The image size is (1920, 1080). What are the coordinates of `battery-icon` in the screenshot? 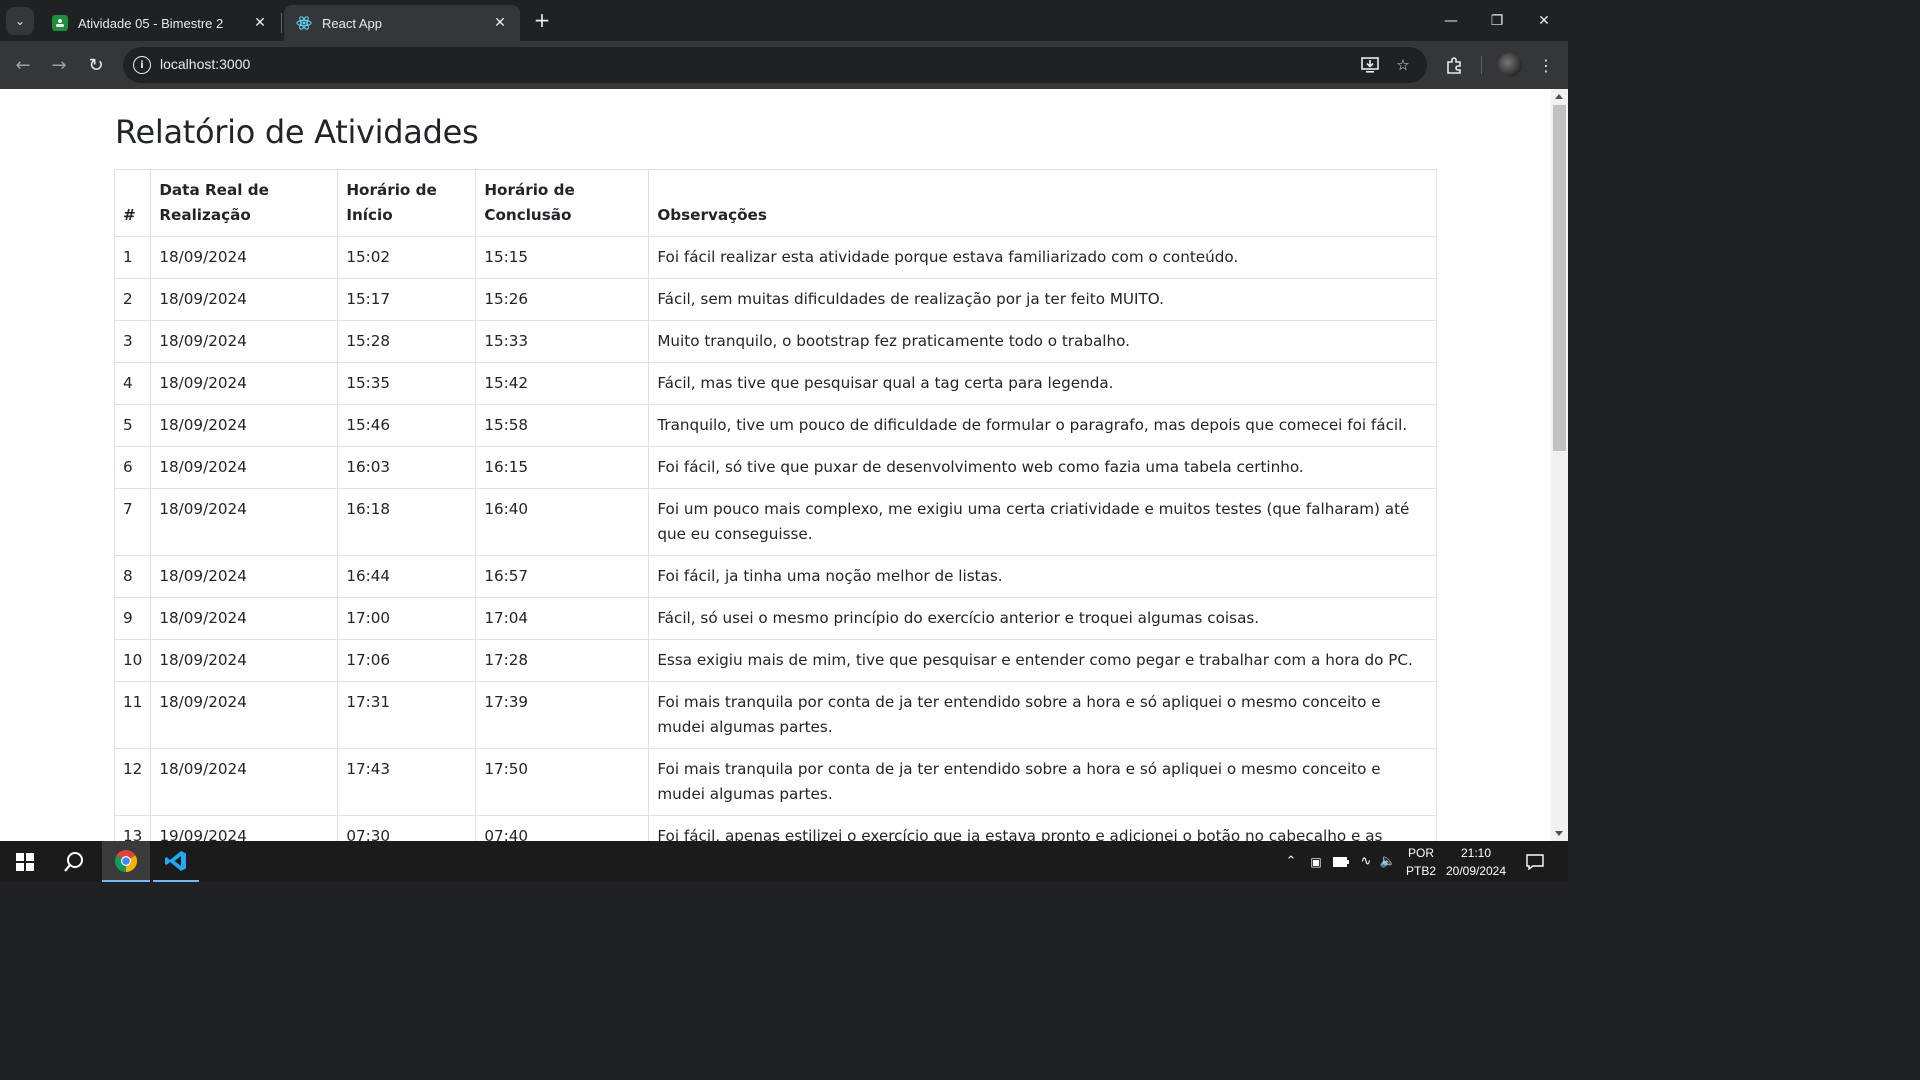 It's located at (1341, 861).